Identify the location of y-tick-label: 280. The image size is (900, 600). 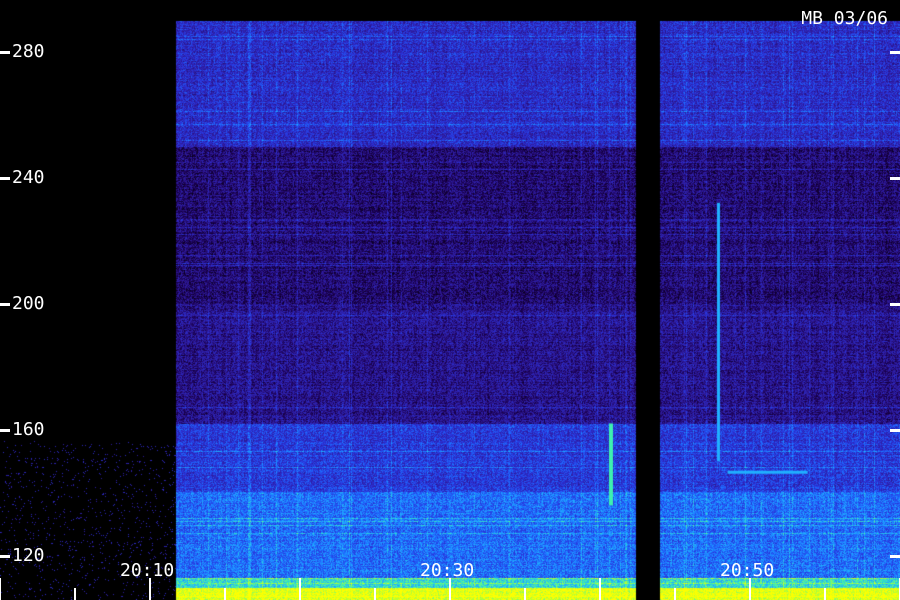
(28, 51).